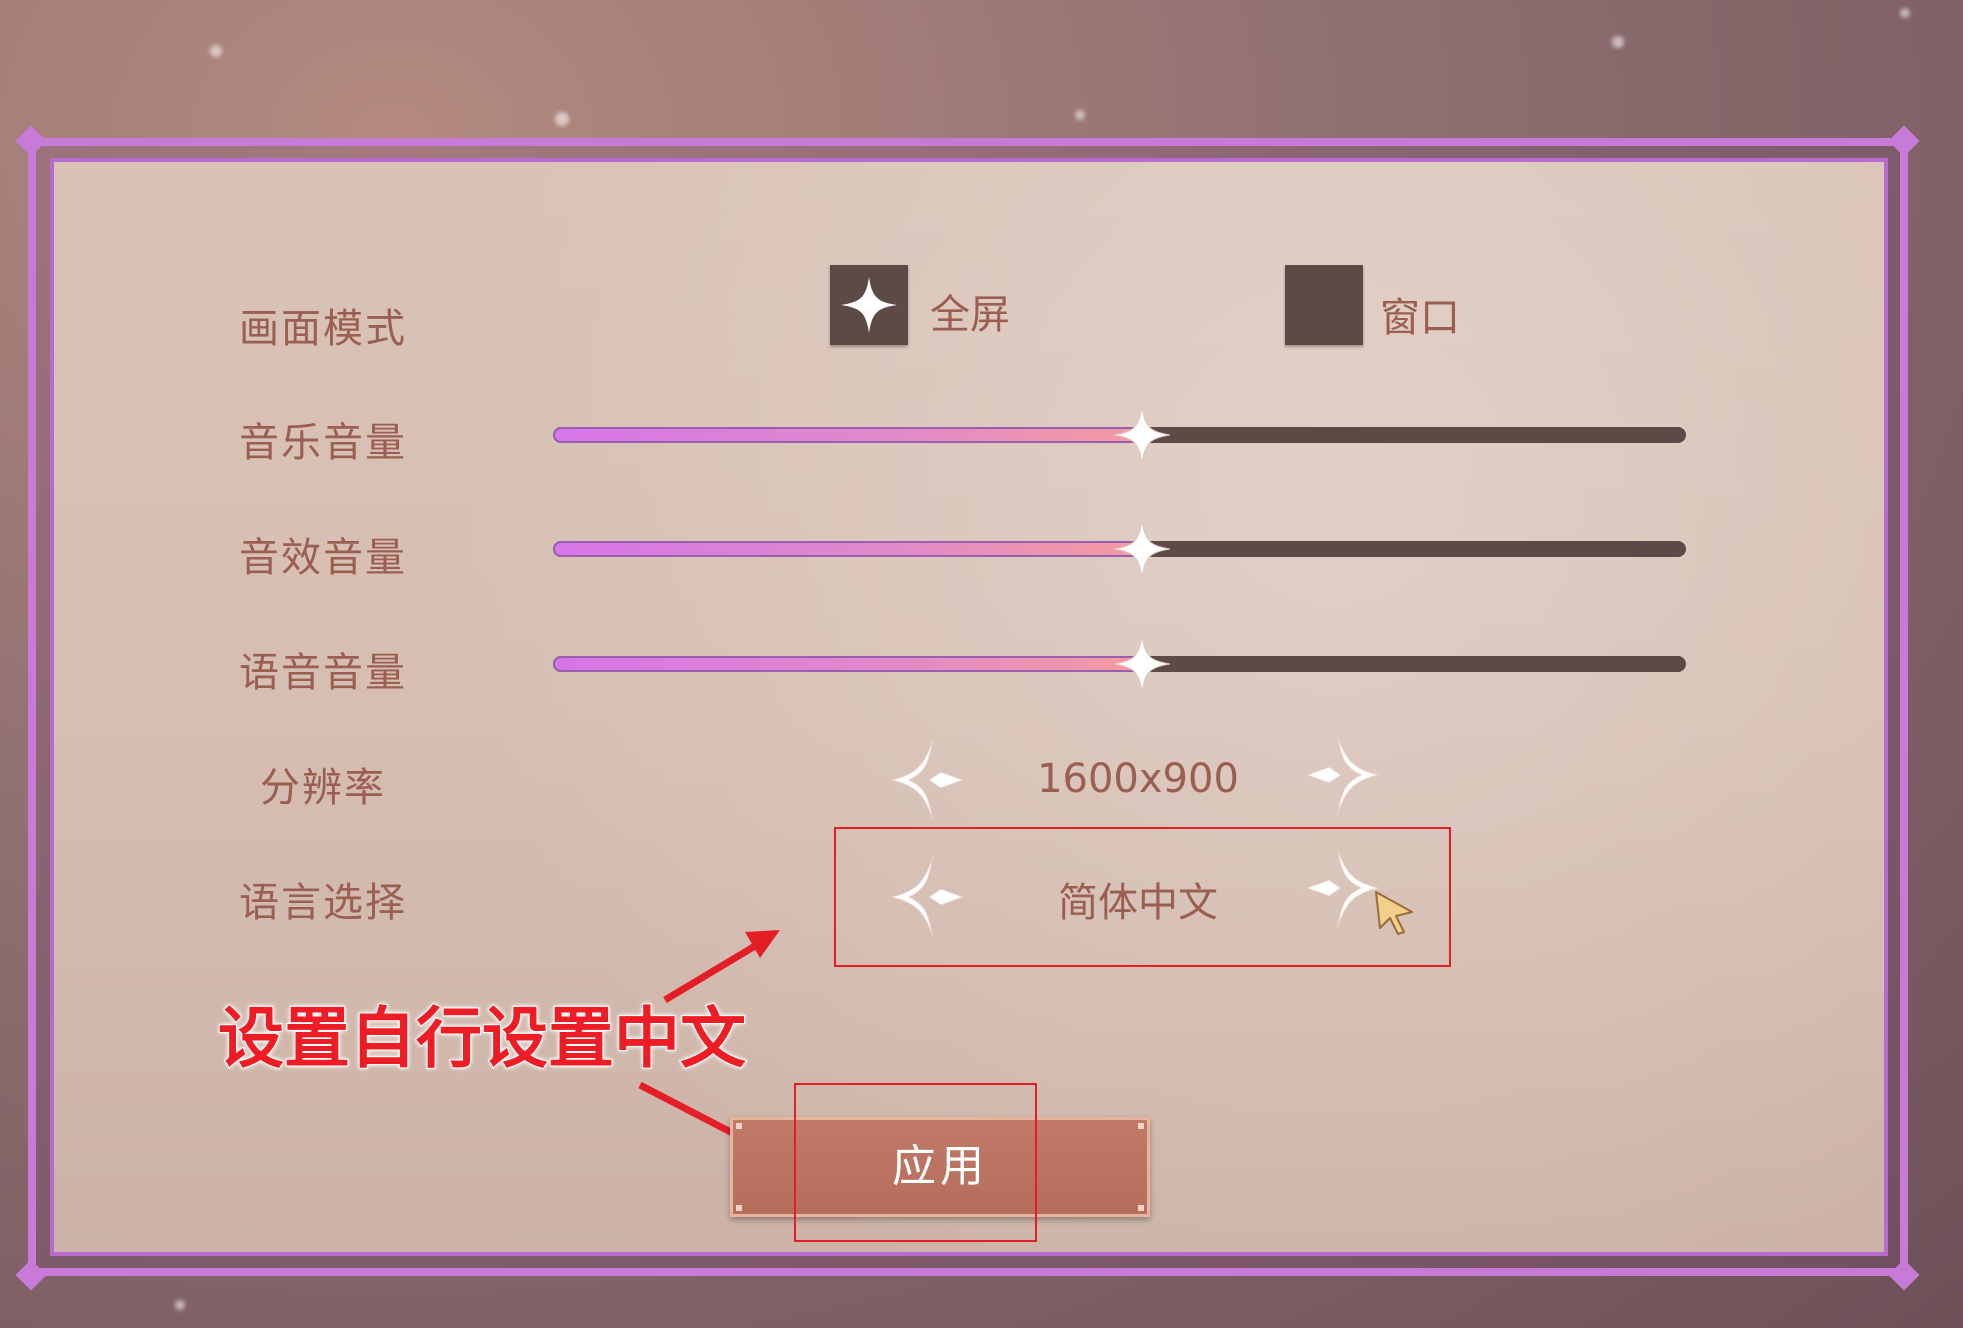 Image resolution: width=1963 pixels, height=1328 pixels. Describe the element at coordinates (1324, 305) in the screenshot. I see `windowed-checkbox` at that location.